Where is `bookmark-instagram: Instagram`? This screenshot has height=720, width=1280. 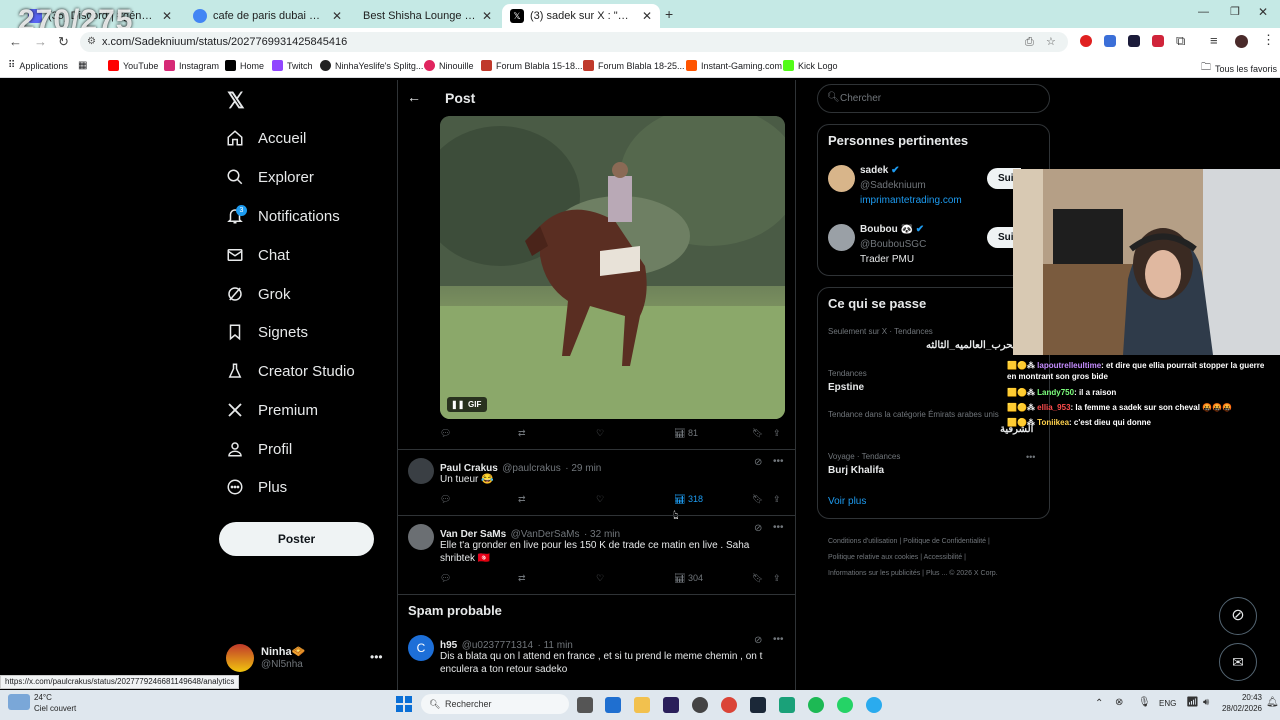
bookmark-instagram: Instagram is located at coordinates (191, 65).